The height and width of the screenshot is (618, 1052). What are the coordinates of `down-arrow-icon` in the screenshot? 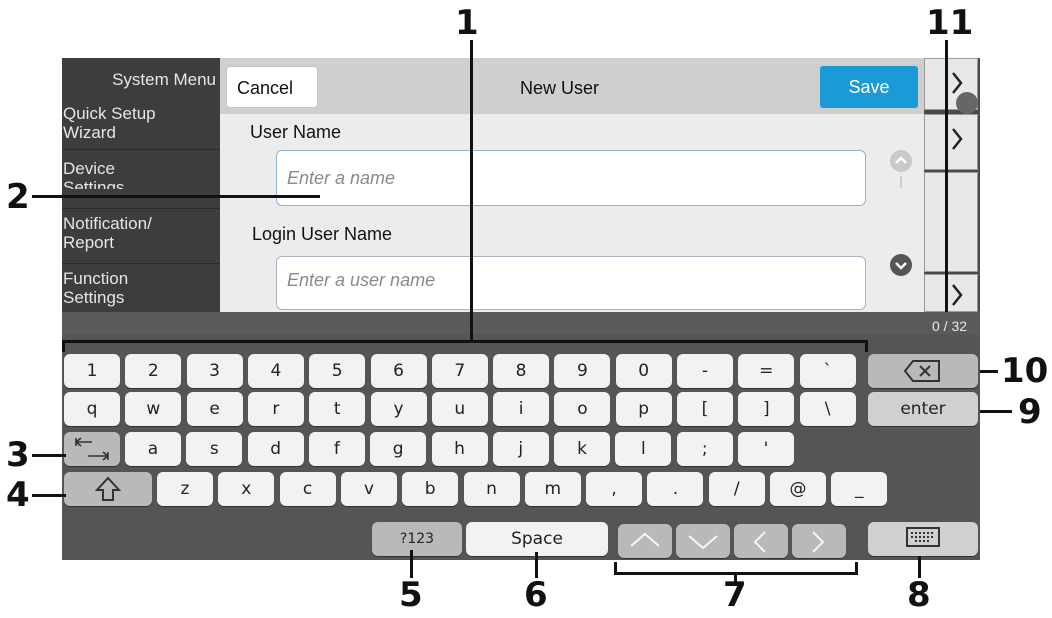 It's located at (703, 542).